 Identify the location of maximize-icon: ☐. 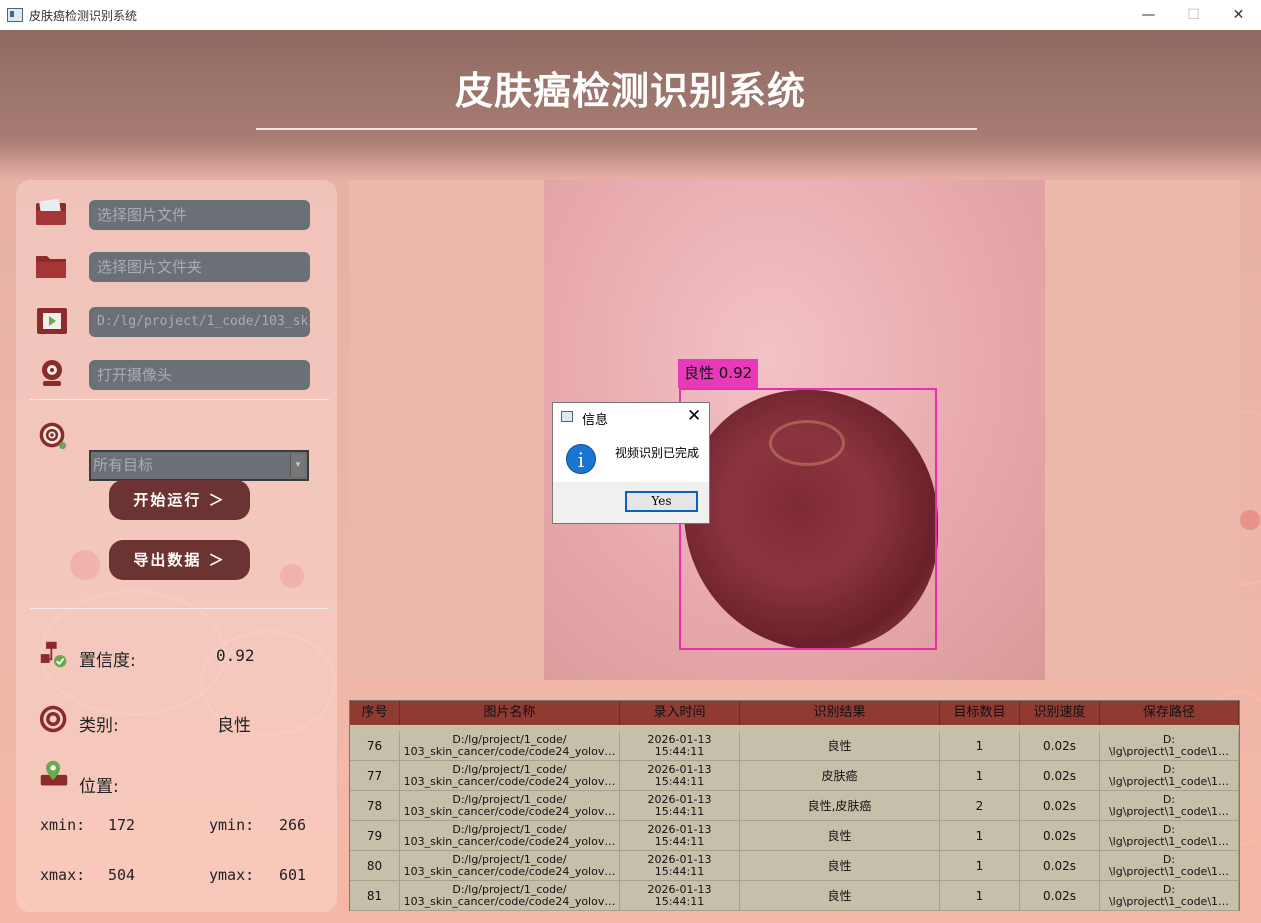
(1193, 15).